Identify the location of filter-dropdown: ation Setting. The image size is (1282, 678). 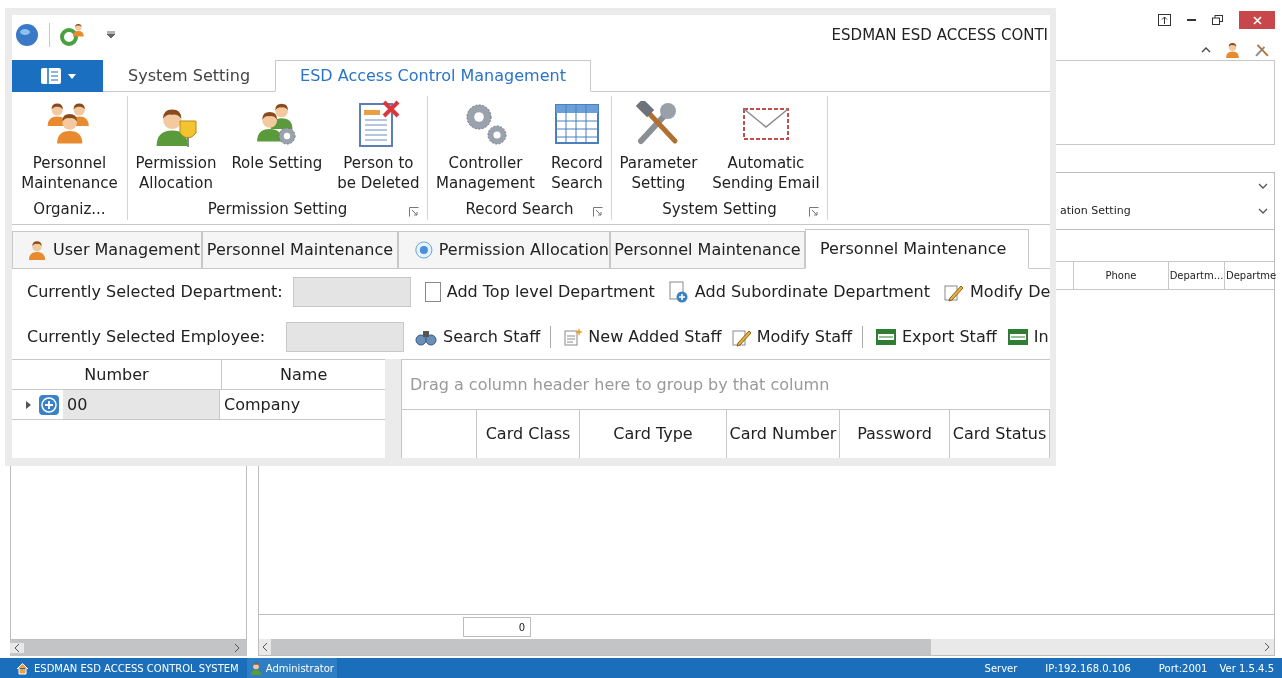
(1159, 211).